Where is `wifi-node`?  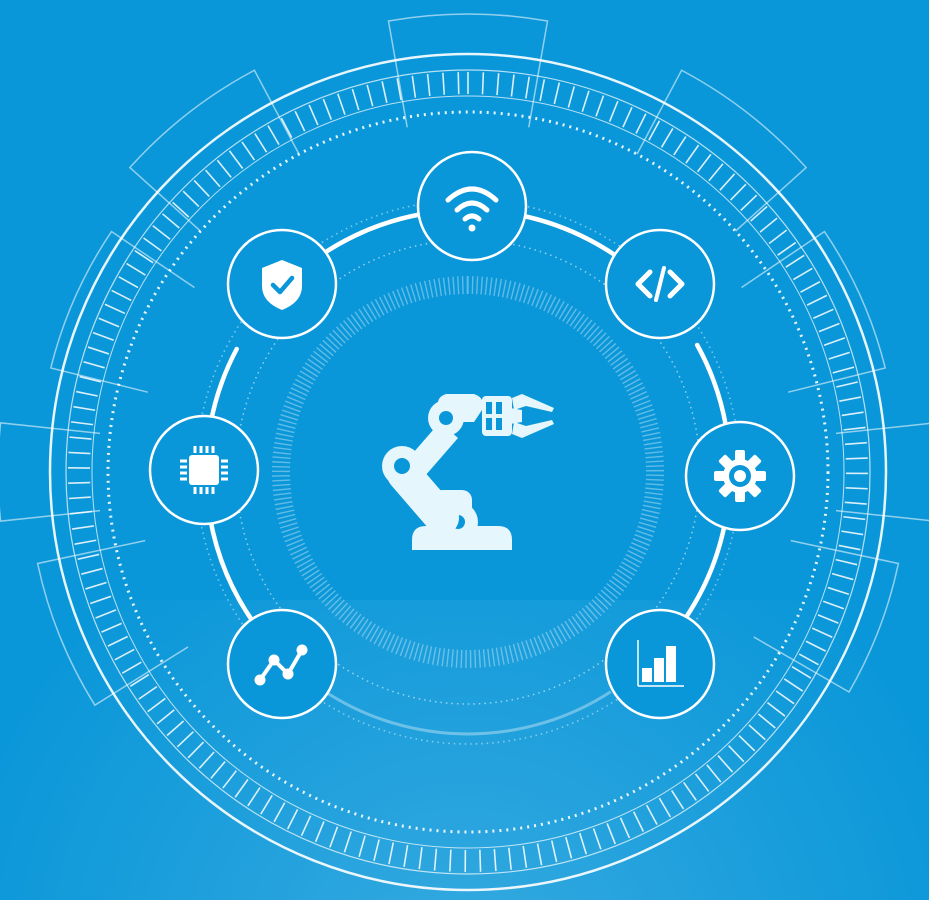
wifi-node is located at coordinates (472, 206).